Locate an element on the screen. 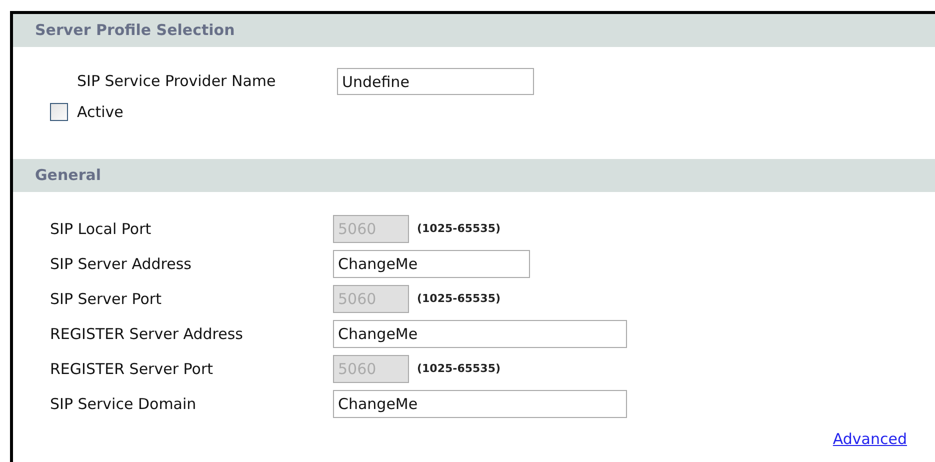 The width and height of the screenshot is (935, 462). field-label: SIP Server Address is located at coordinates (121, 264).